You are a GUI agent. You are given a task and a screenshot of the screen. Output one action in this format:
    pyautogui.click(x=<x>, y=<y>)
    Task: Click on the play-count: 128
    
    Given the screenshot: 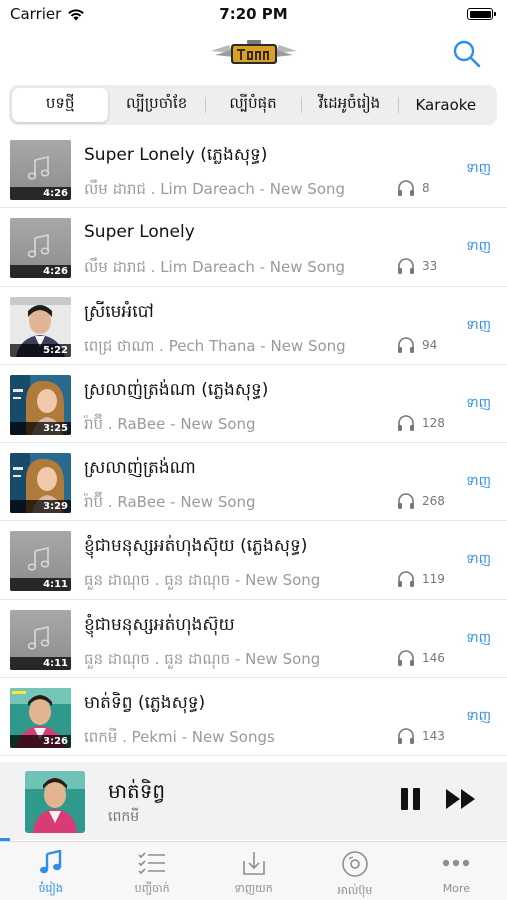 What is the action you would take?
    pyautogui.click(x=420, y=423)
    